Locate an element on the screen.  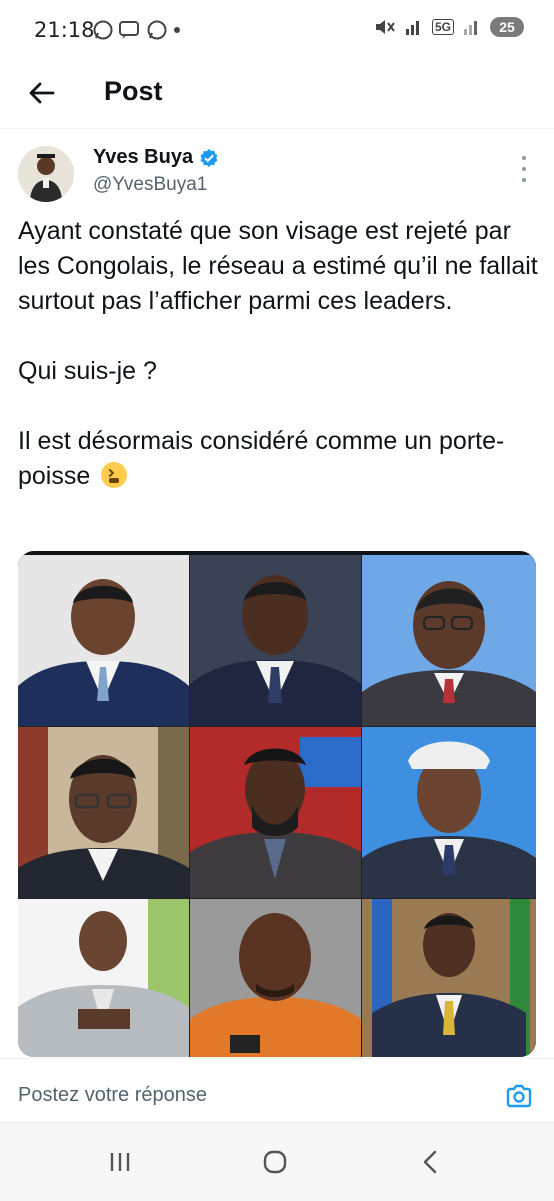
recents-icon is located at coordinates (120, 1162).